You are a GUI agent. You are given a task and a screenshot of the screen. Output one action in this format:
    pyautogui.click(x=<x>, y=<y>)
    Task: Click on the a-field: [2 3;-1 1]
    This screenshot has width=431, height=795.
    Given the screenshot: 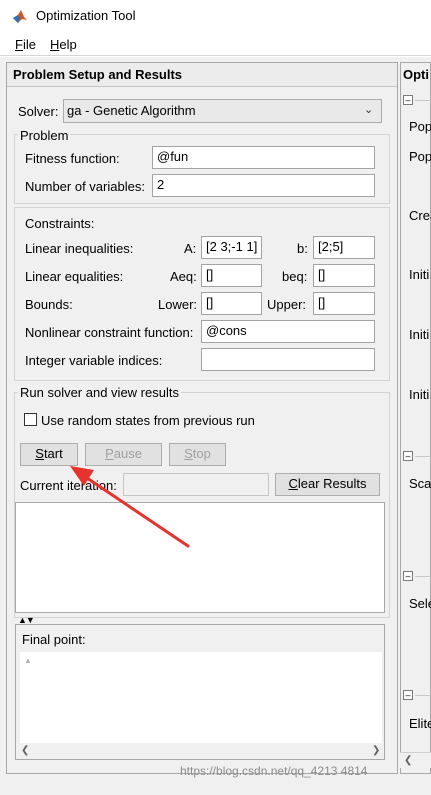 What is the action you would take?
    pyautogui.click(x=231, y=247)
    